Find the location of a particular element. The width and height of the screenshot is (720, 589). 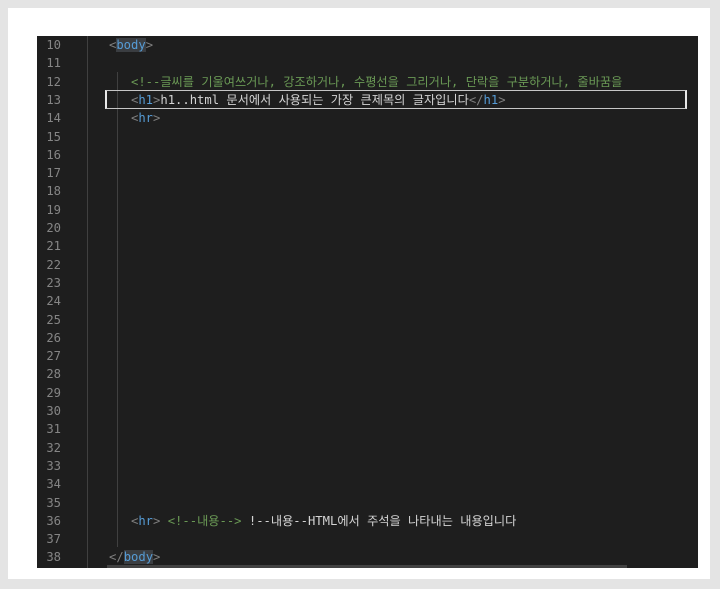

line-number: 35 is located at coordinates (53, 502).